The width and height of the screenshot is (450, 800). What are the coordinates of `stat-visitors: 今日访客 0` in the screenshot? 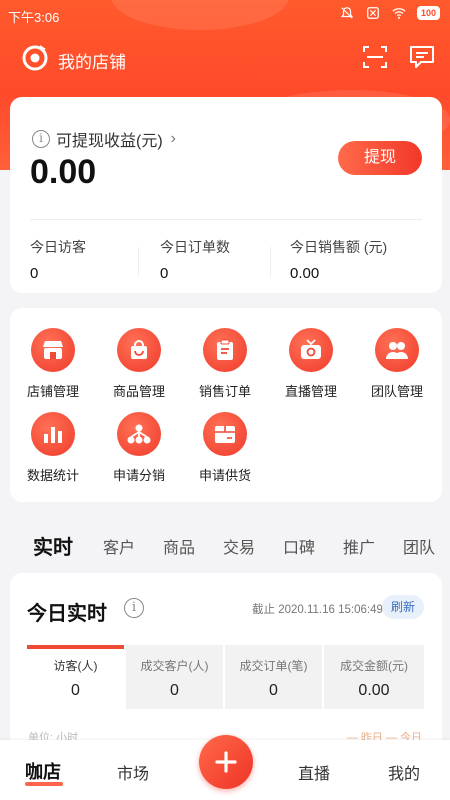 It's located at (90, 259).